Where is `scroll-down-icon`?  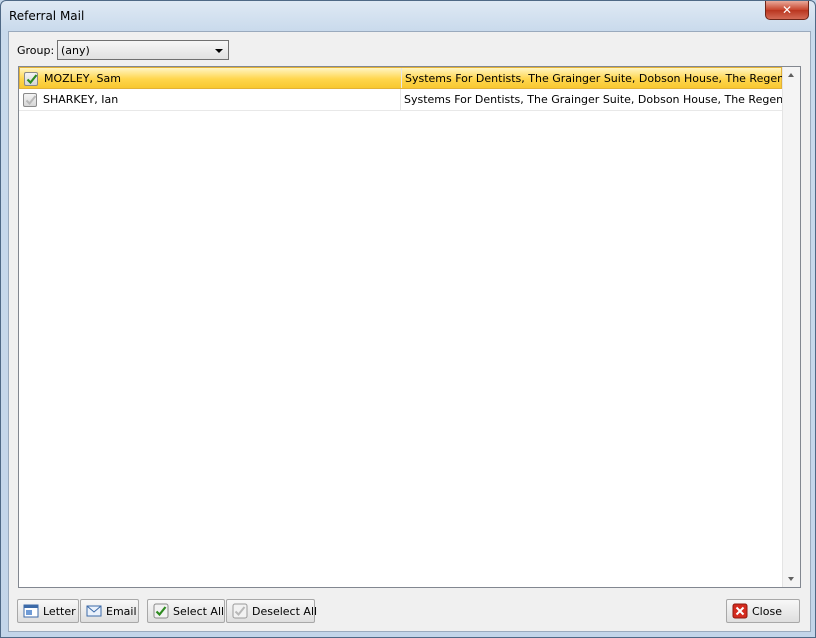 scroll-down-icon is located at coordinates (791, 579).